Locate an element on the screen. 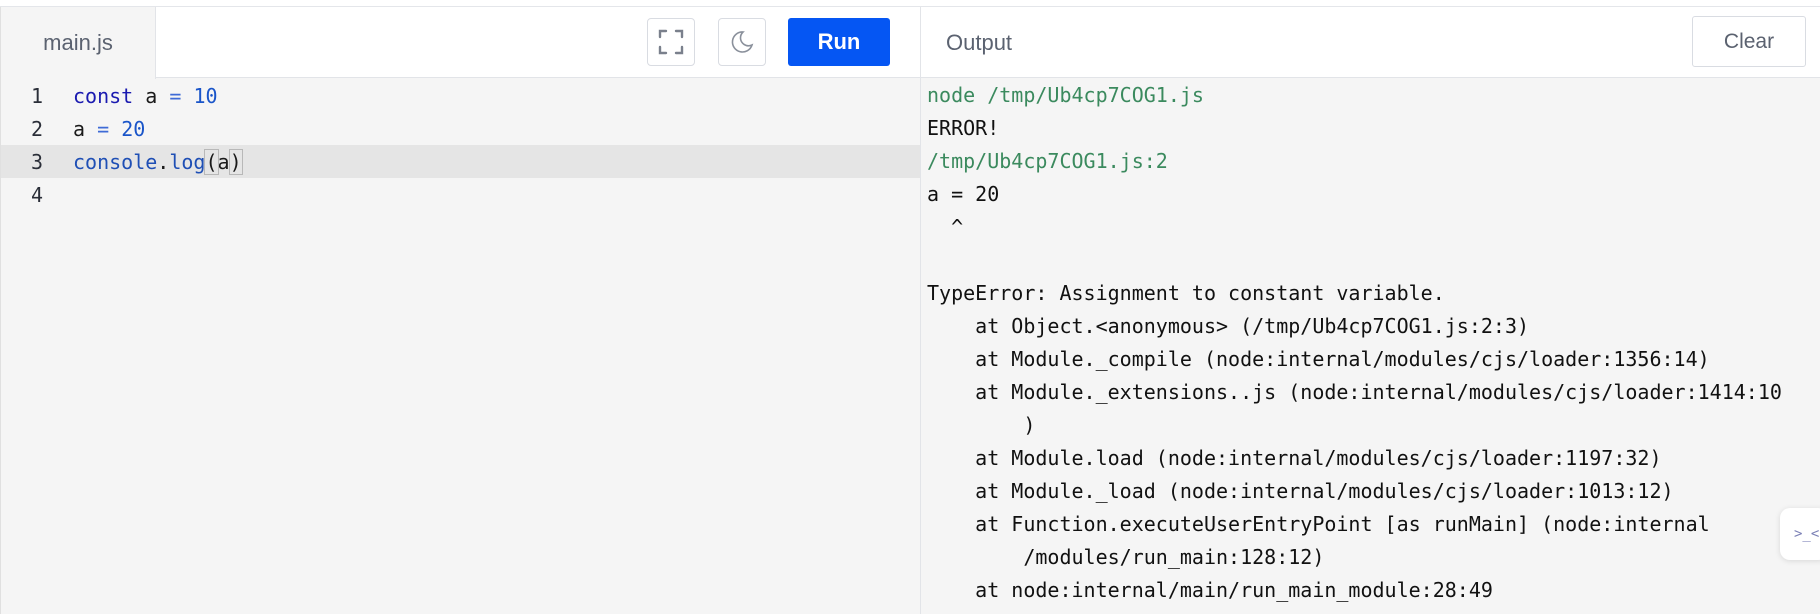 The height and width of the screenshot is (614, 1820). theme-toggle-button is located at coordinates (742, 42).